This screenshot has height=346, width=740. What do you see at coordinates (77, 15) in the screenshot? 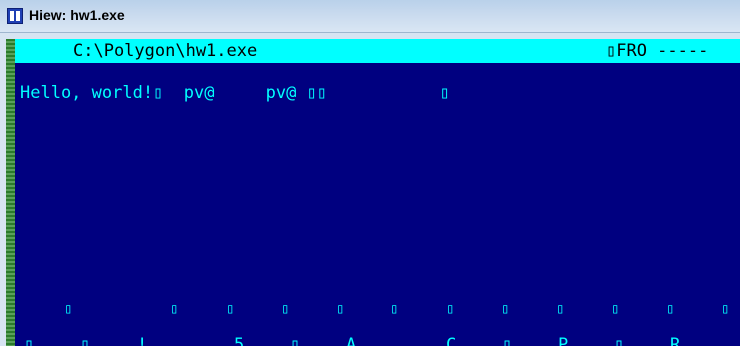
I see `window-title: Hiew: hw1.exe` at bounding box center [77, 15].